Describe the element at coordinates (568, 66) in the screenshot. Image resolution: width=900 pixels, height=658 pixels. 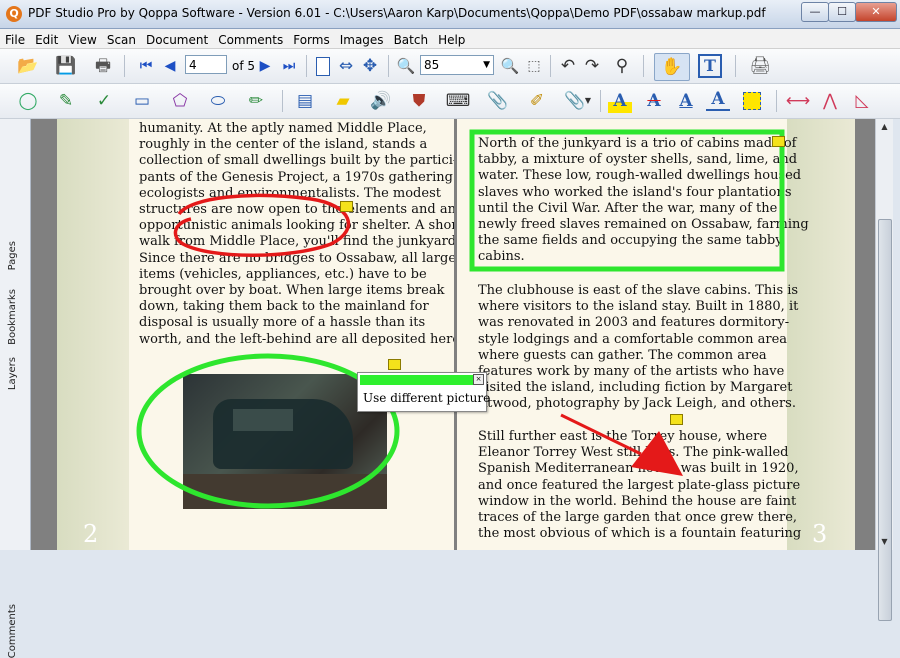
I see `rotate-left-icon: ↶` at that location.